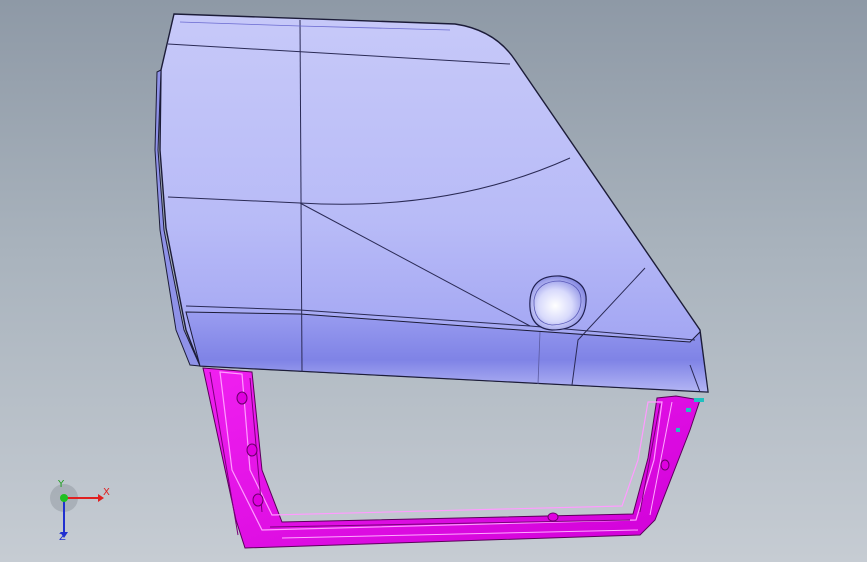 The height and width of the screenshot is (562, 867). Describe the element at coordinates (558, 303) in the screenshot. I see `door-handle-recess` at that location.